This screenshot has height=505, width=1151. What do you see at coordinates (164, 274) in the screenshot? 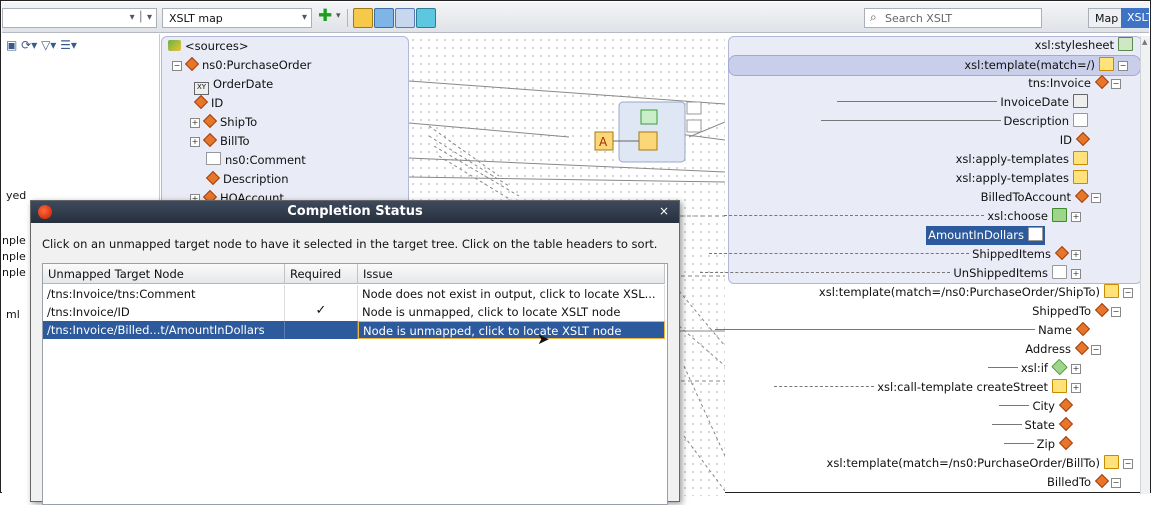
I see `column-header-node: Unmapped Target Node` at bounding box center [164, 274].